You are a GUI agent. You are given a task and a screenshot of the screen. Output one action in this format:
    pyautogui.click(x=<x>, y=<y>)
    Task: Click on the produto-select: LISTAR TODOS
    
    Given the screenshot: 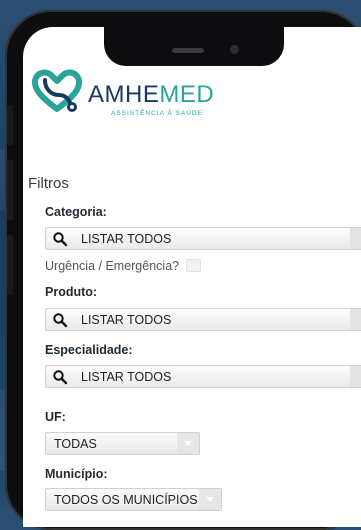 What is the action you would take?
    pyautogui.click(x=203, y=319)
    